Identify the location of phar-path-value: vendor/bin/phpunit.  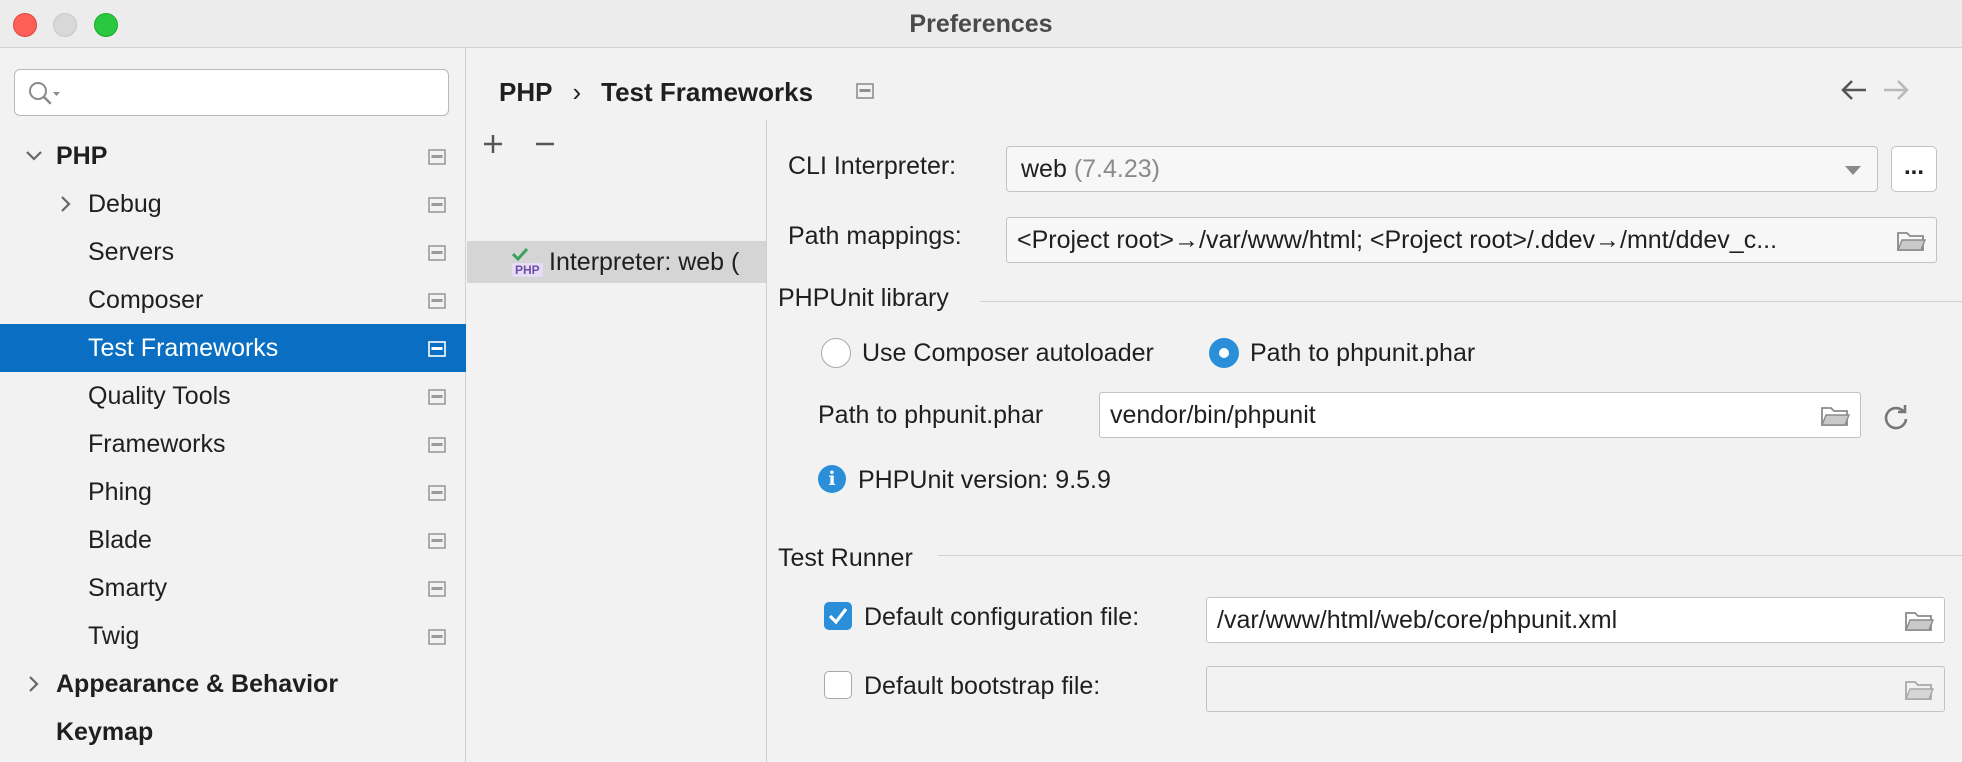
(1213, 415).